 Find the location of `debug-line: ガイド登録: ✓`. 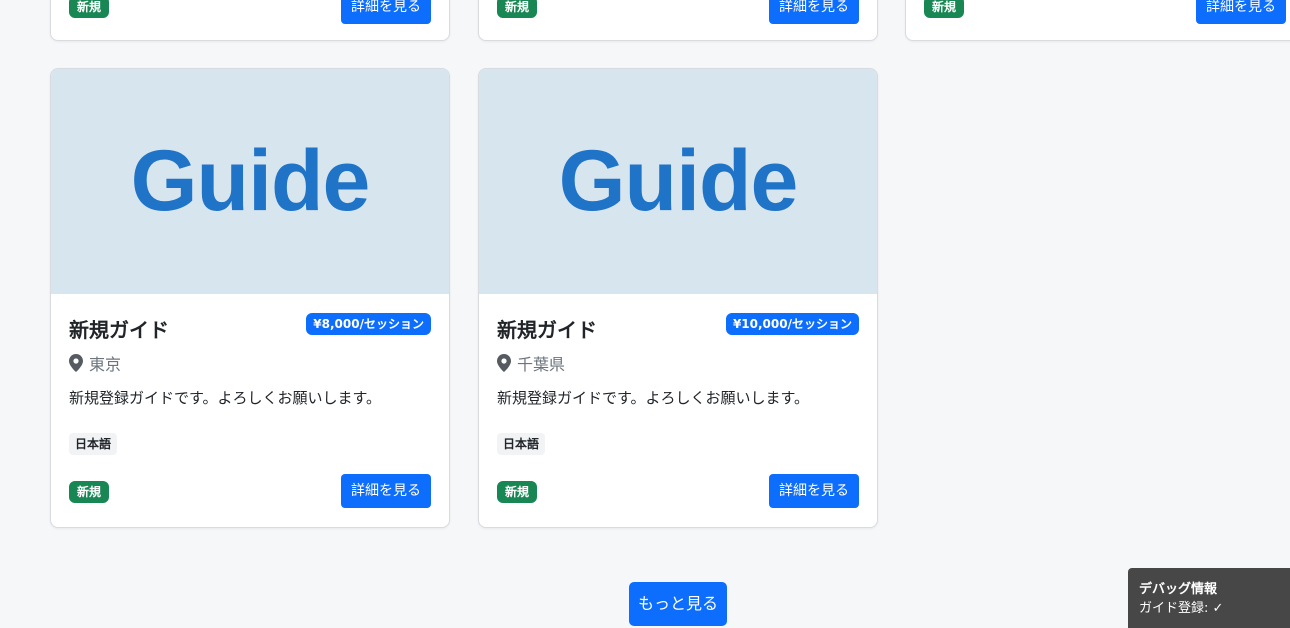

debug-line: ガイド登録: ✓ is located at coordinates (1181, 608).